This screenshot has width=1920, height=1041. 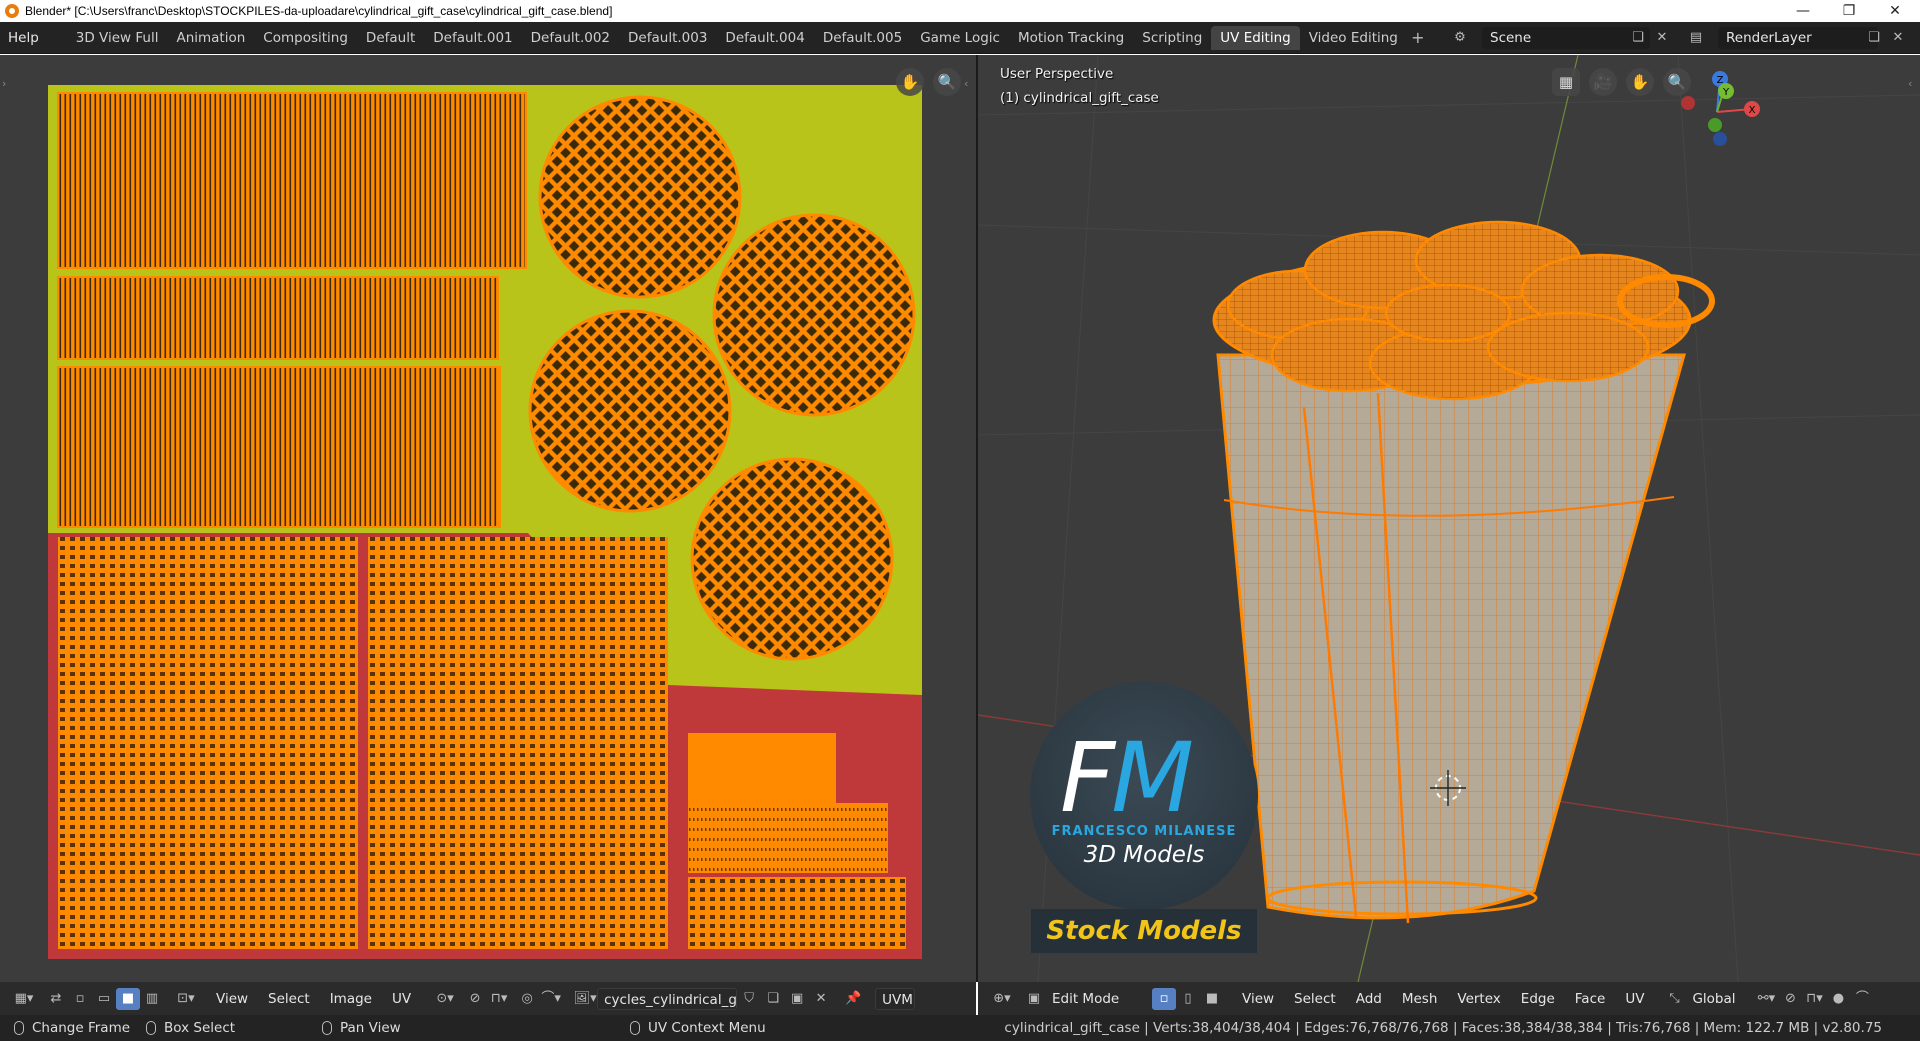 What do you see at coordinates (1895, 11) in the screenshot?
I see `close-button: ✕` at bounding box center [1895, 11].